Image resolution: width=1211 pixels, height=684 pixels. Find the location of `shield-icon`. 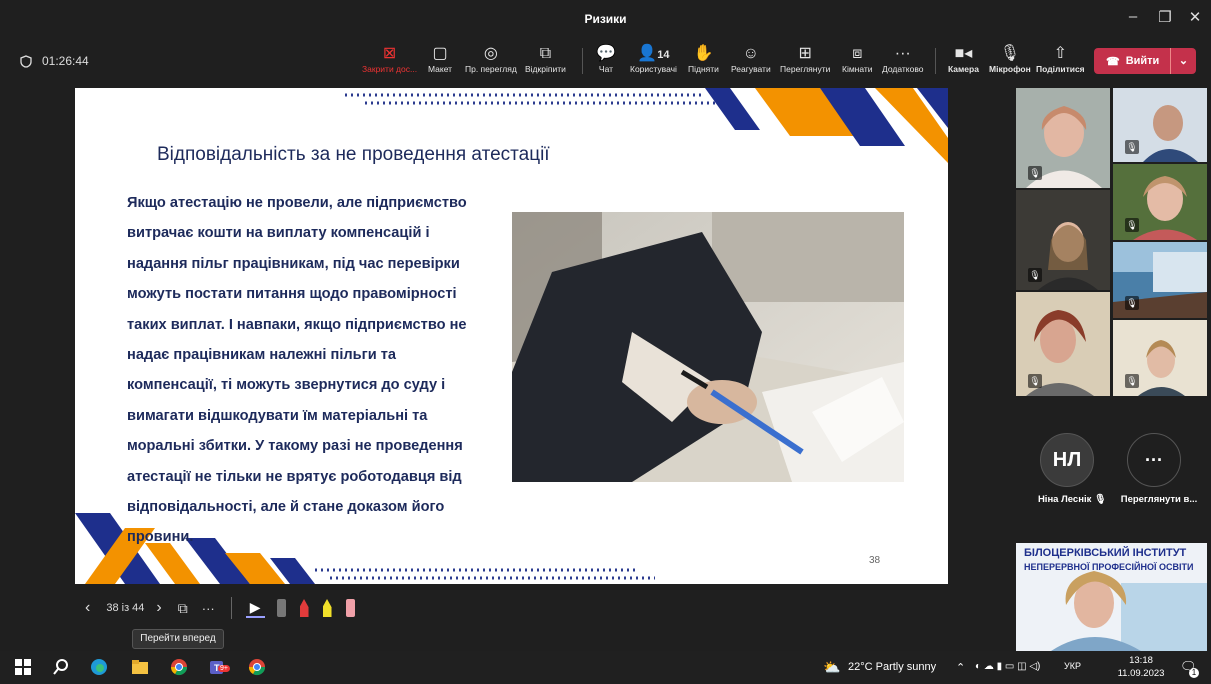

shield-icon is located at coordinates (26, 61).